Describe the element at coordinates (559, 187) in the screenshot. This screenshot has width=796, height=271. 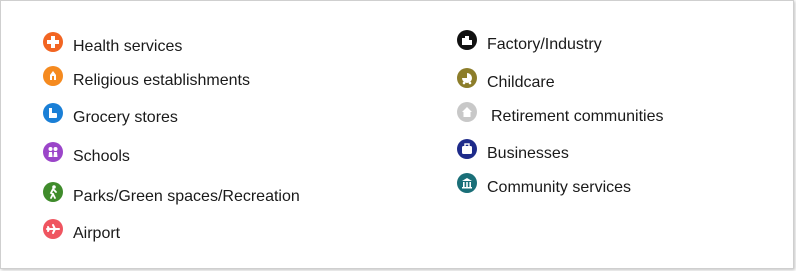
I see `legend-label: Community services` at that location.